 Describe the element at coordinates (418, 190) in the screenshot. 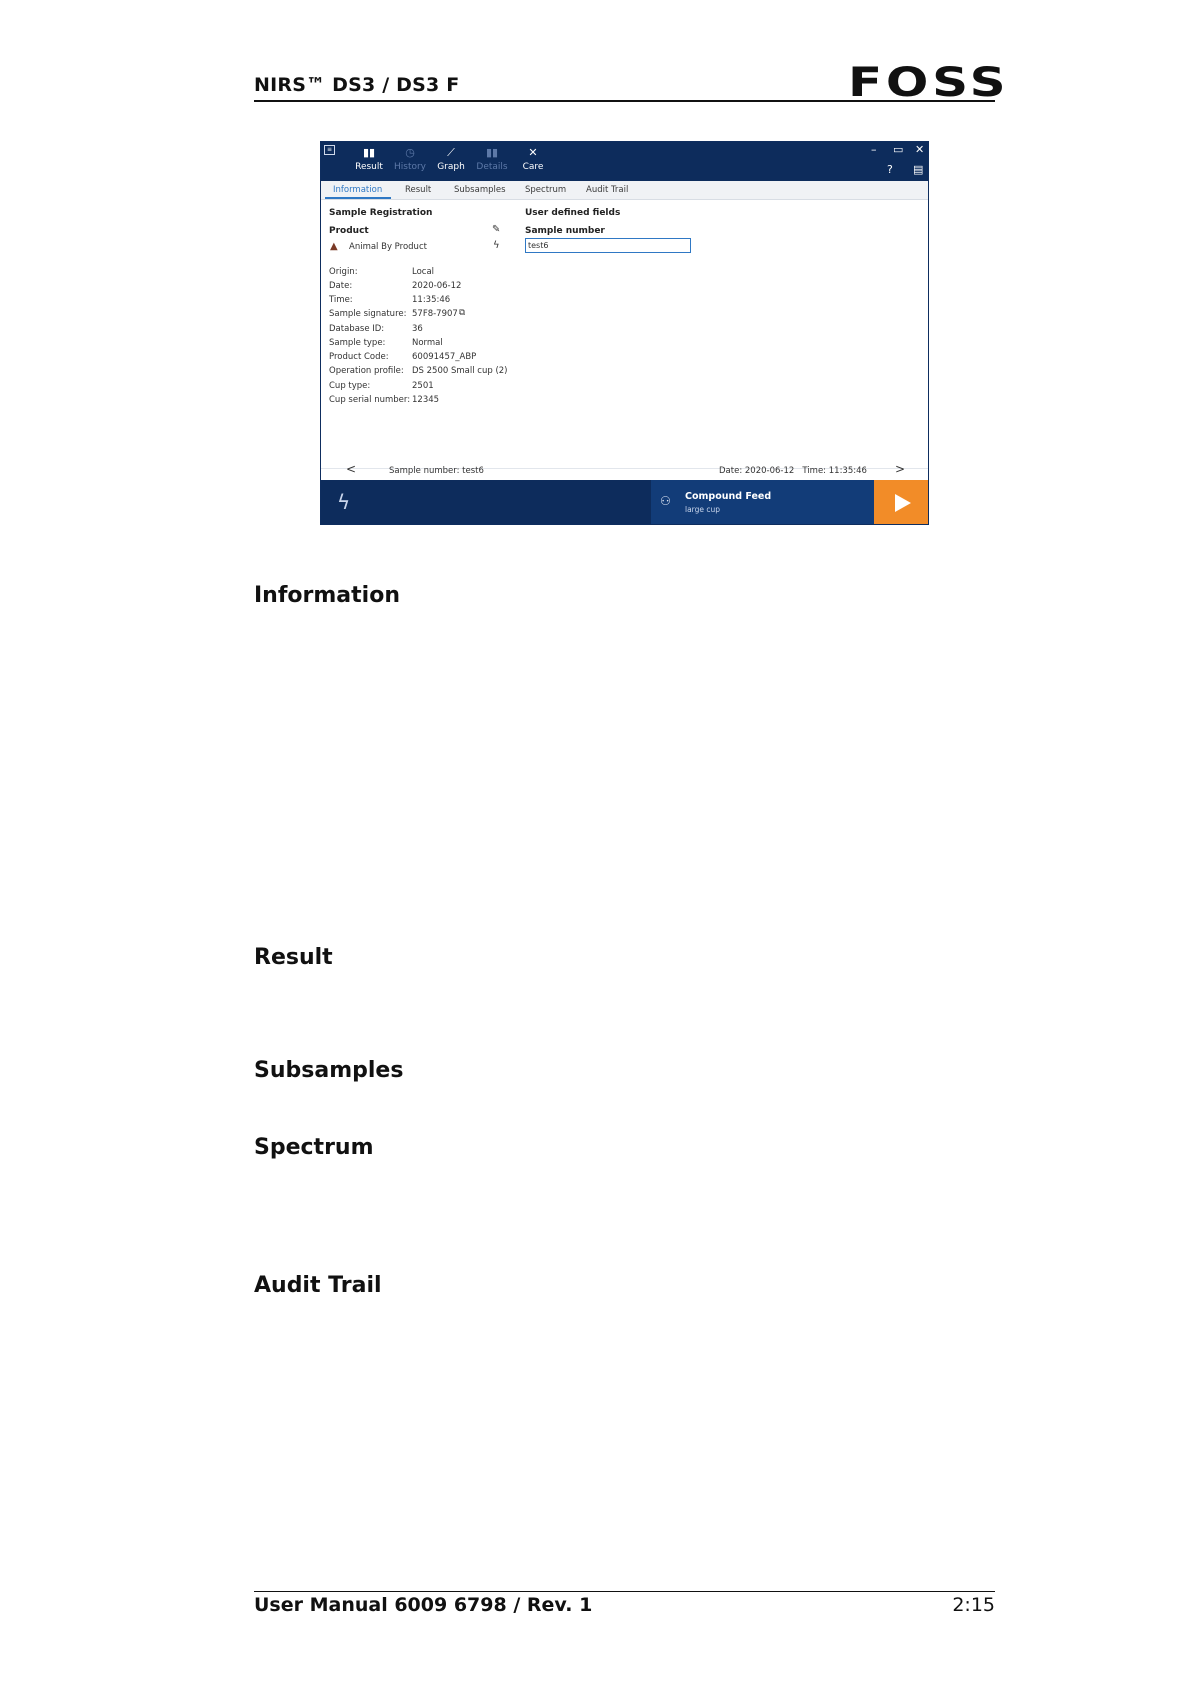

I see `tab-result: Result` at that location.